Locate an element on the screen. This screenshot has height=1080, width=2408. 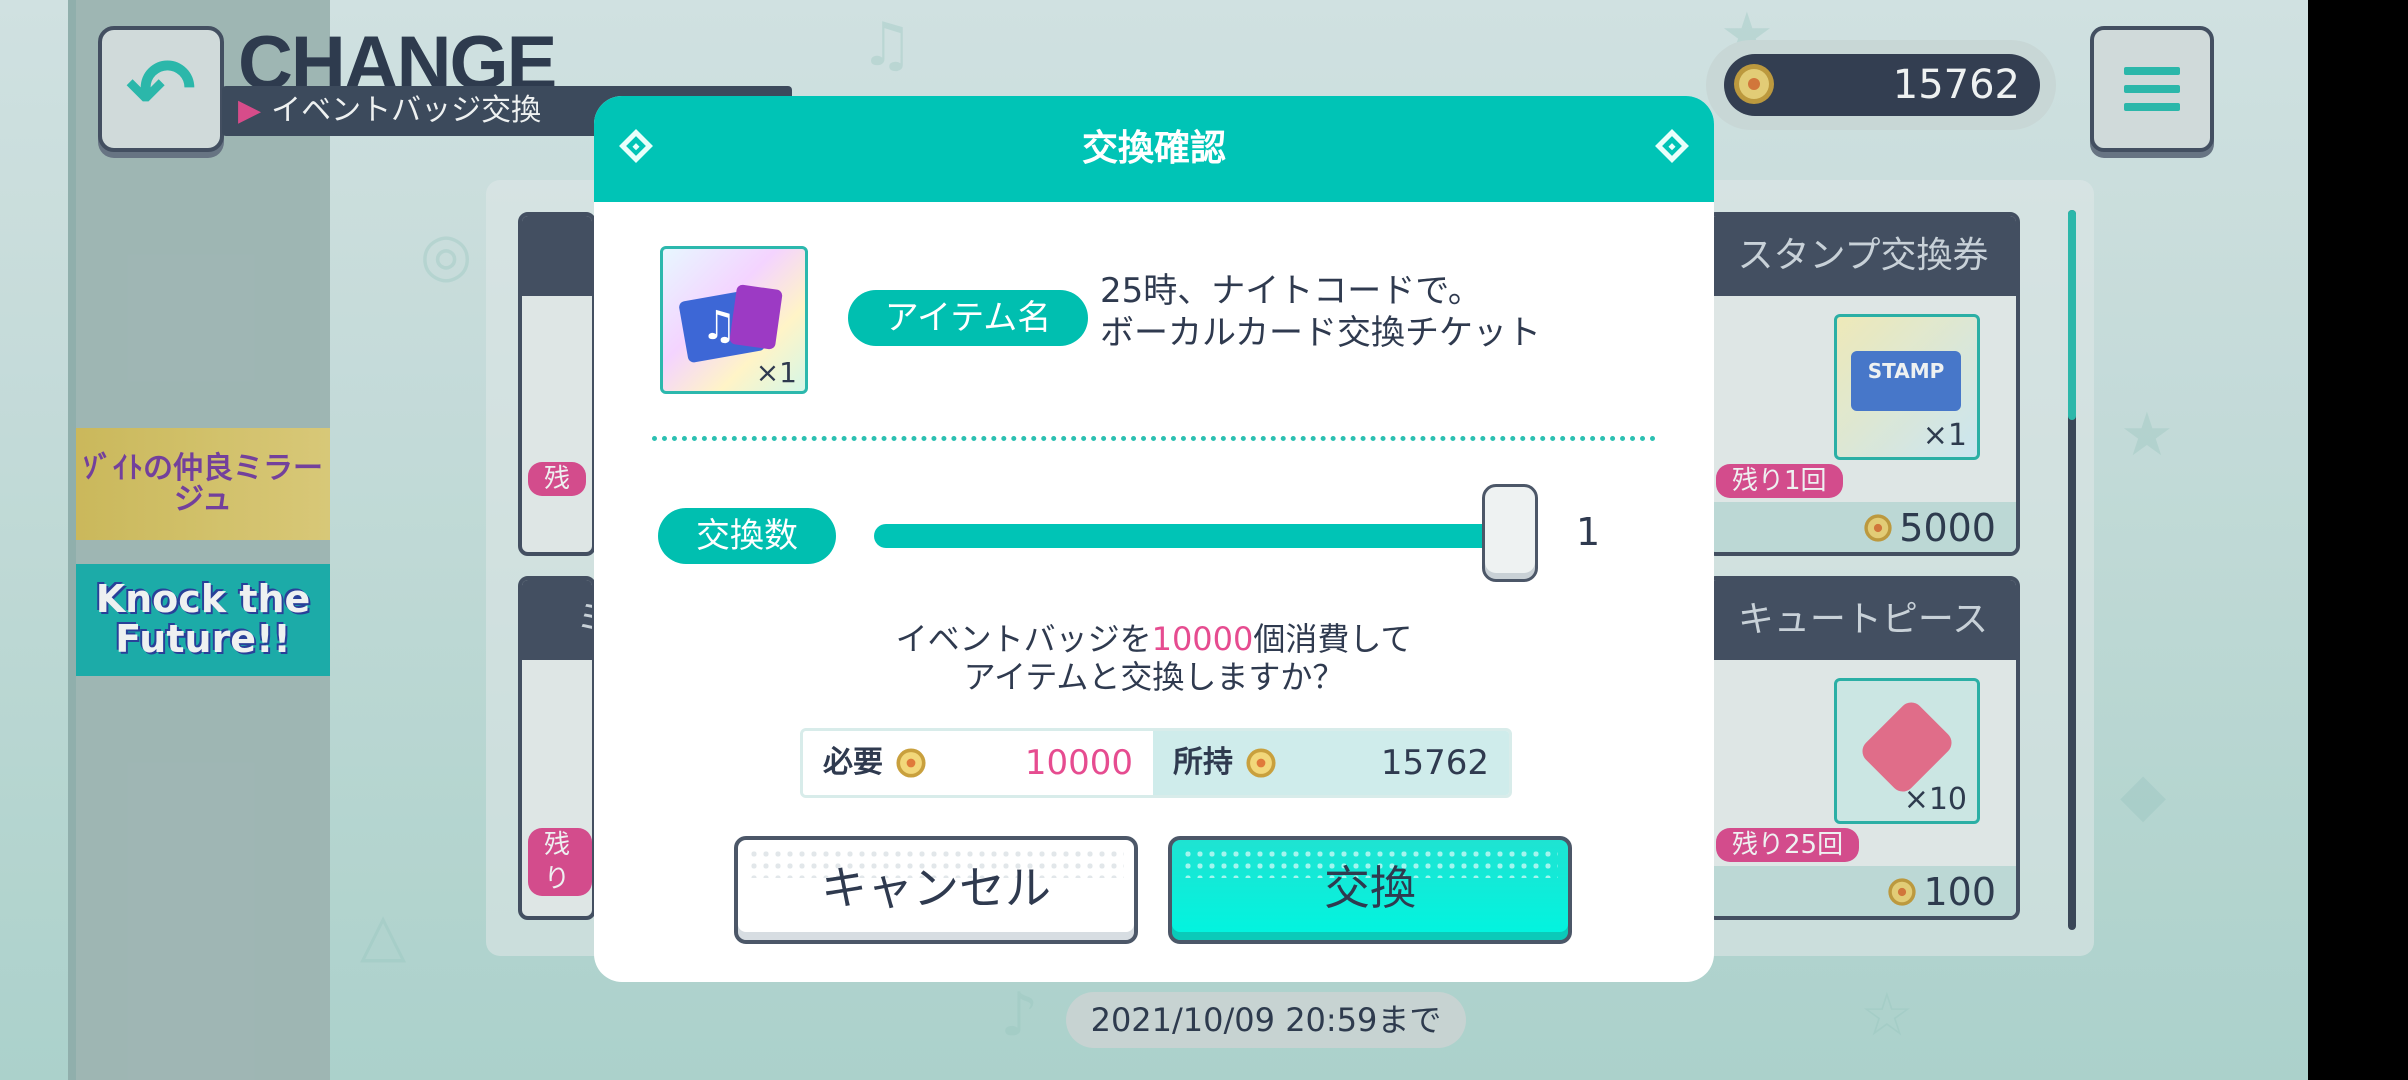
required-cost: 必要 10000 is located at coordinates (978, 763).